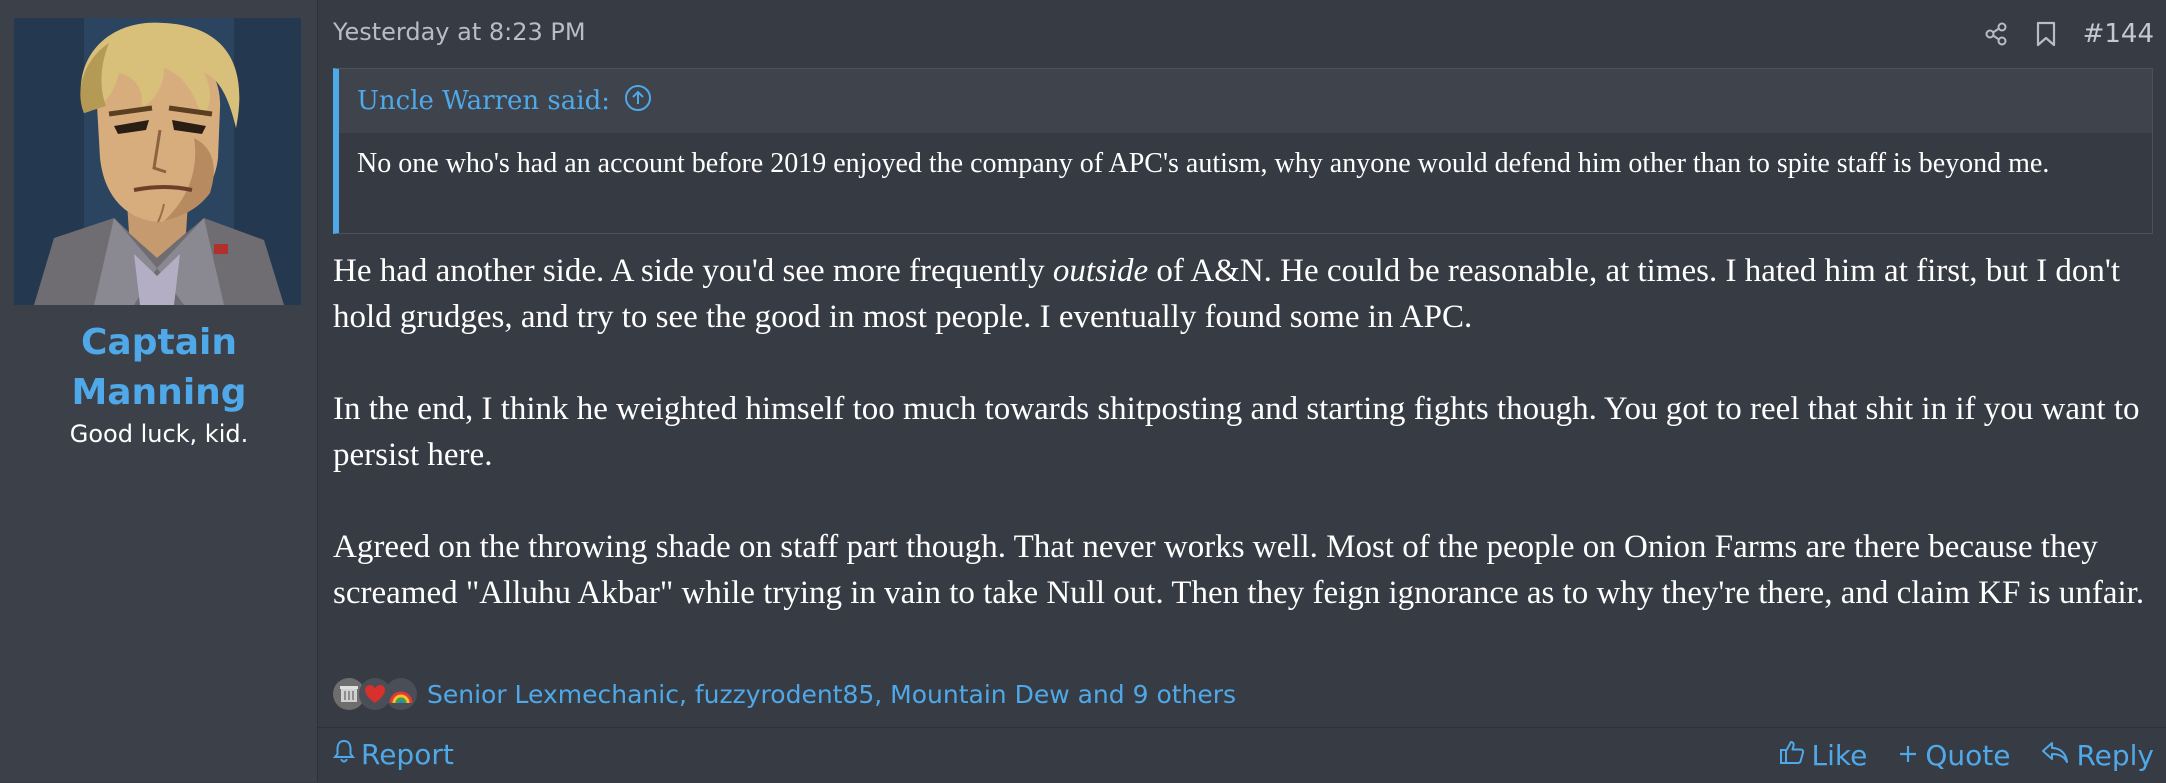 The width and height of the screenshot is (2166, 783). Describe the element at coordinates (2046, 34) in the screenshot. I see `bookmark-icon` at that location.